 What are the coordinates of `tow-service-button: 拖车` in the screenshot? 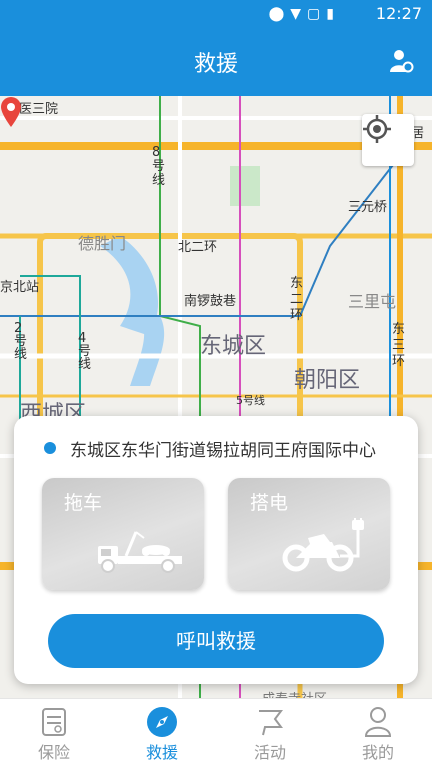 It's located at (123, 534).